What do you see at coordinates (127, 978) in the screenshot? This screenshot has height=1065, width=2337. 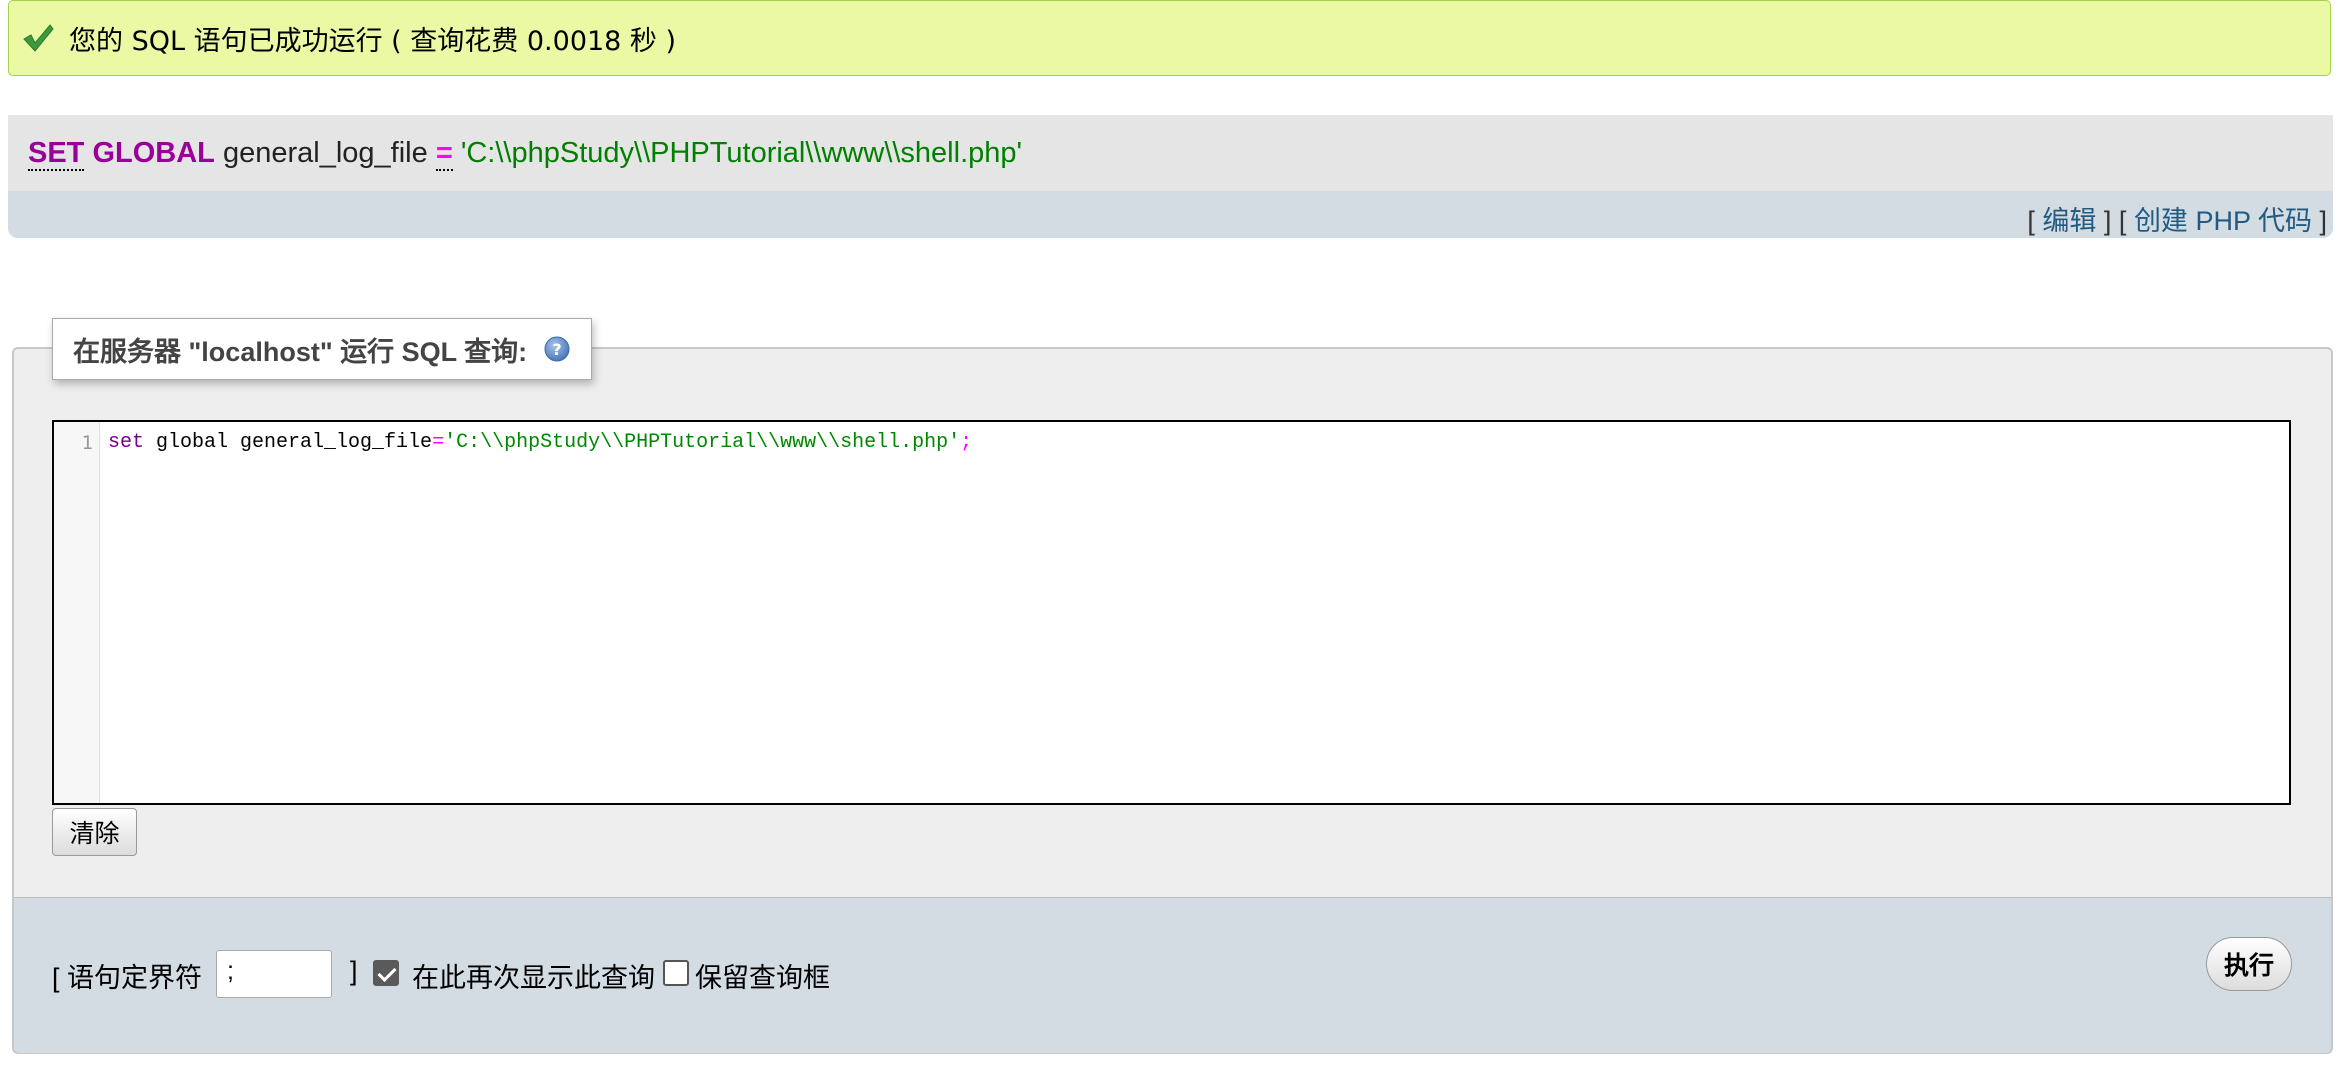 I see `delimiter-label: [ 语句定界符` at bounding box center [127, 978].